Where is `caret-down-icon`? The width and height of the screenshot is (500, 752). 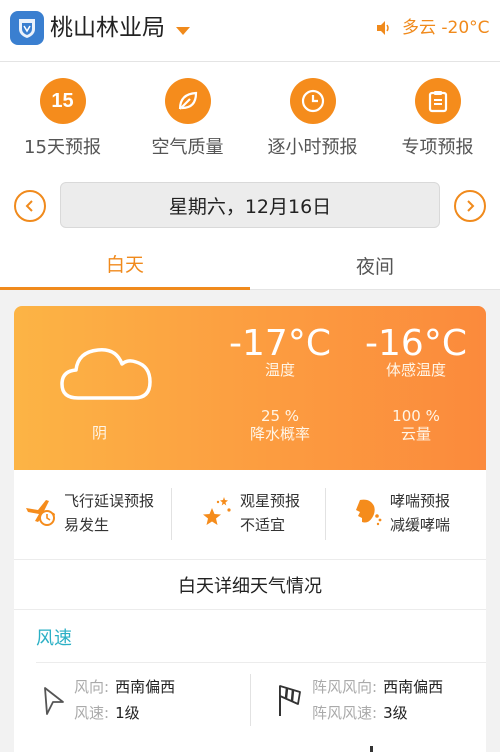
caret-down-icon is located at coordinates (183, 31).